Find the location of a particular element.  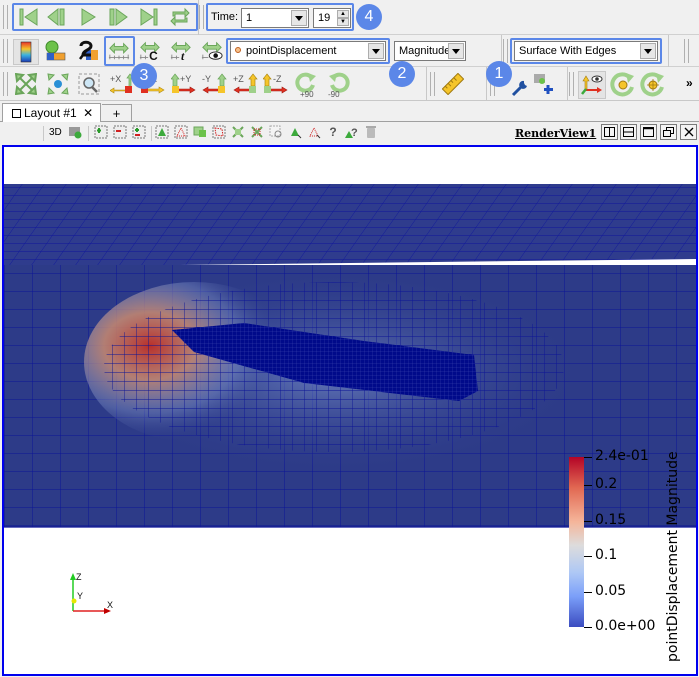

spin-down-icon: ▼ is located at coordinates (343, 22).